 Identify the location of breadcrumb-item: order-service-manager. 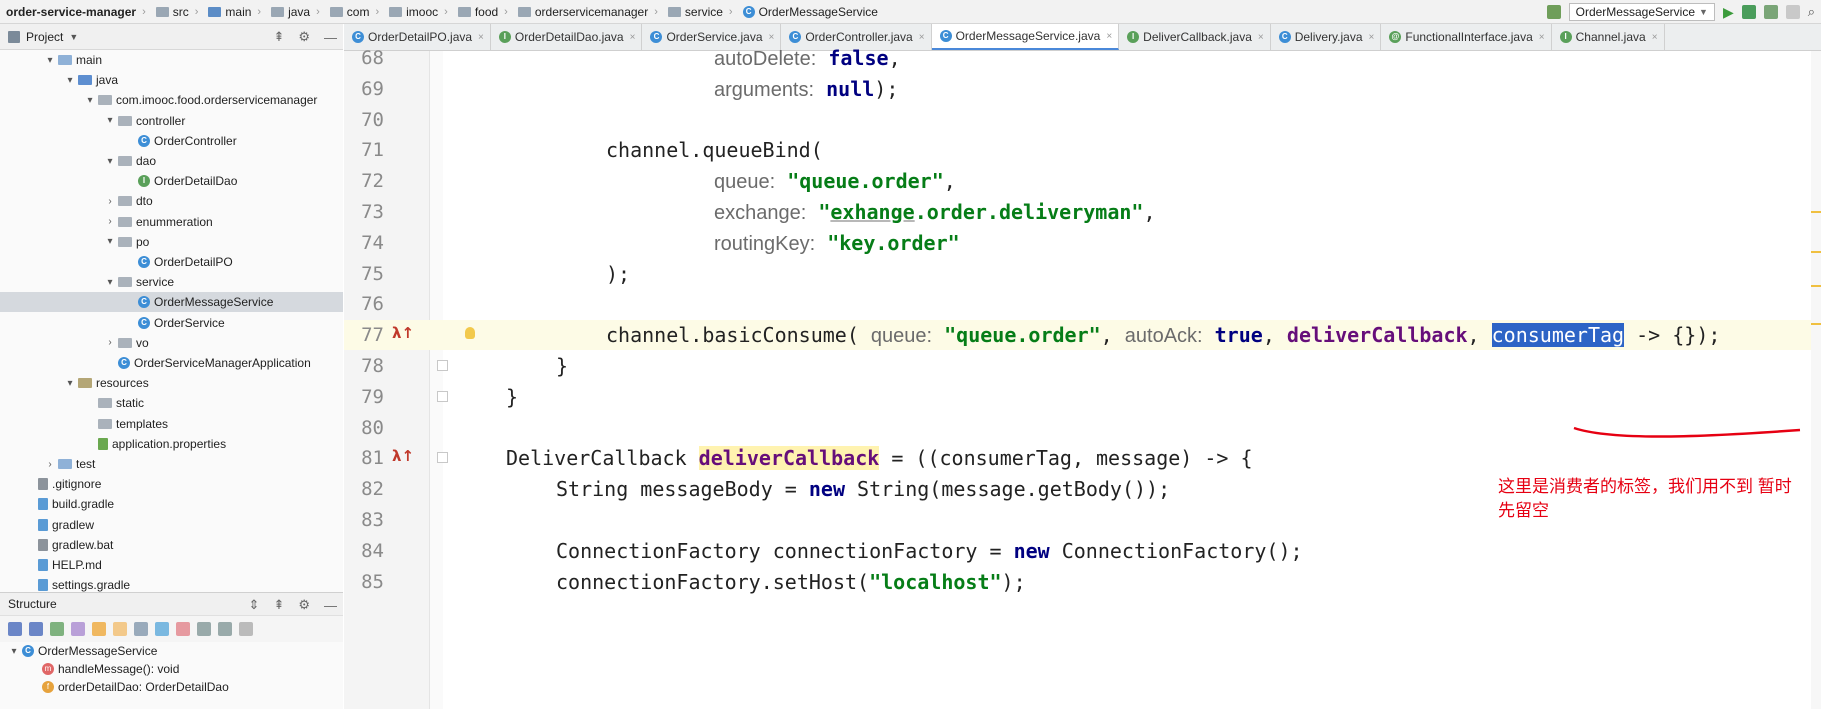
(68, 12).